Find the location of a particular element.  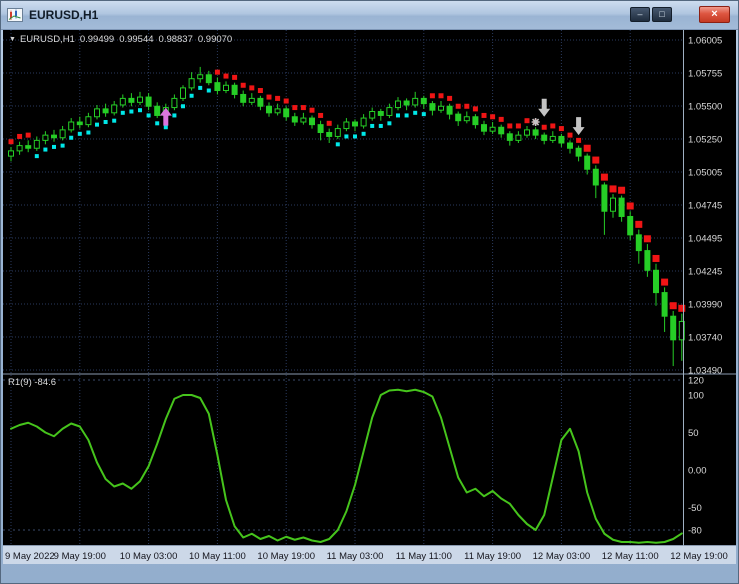

indicator-axis-label: 120 is located at coordinates (696, 381).